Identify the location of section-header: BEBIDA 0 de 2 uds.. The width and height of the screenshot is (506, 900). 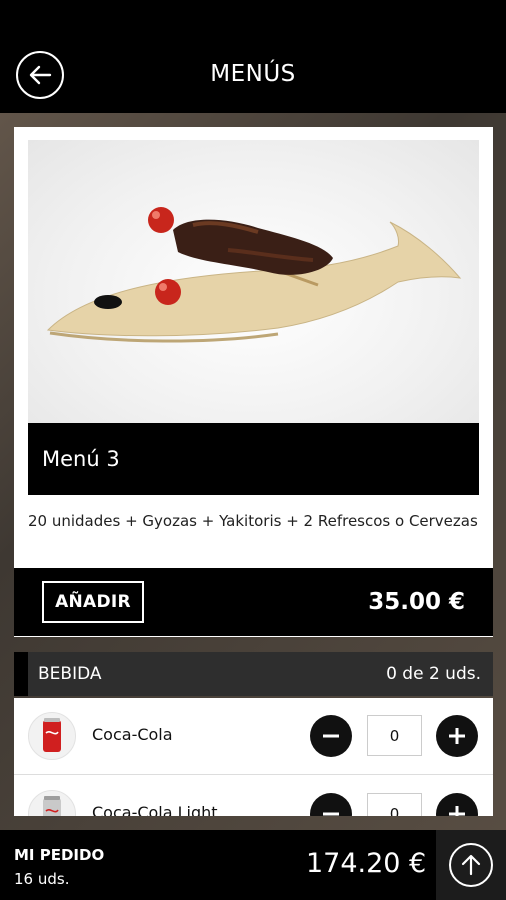
(253, 674).